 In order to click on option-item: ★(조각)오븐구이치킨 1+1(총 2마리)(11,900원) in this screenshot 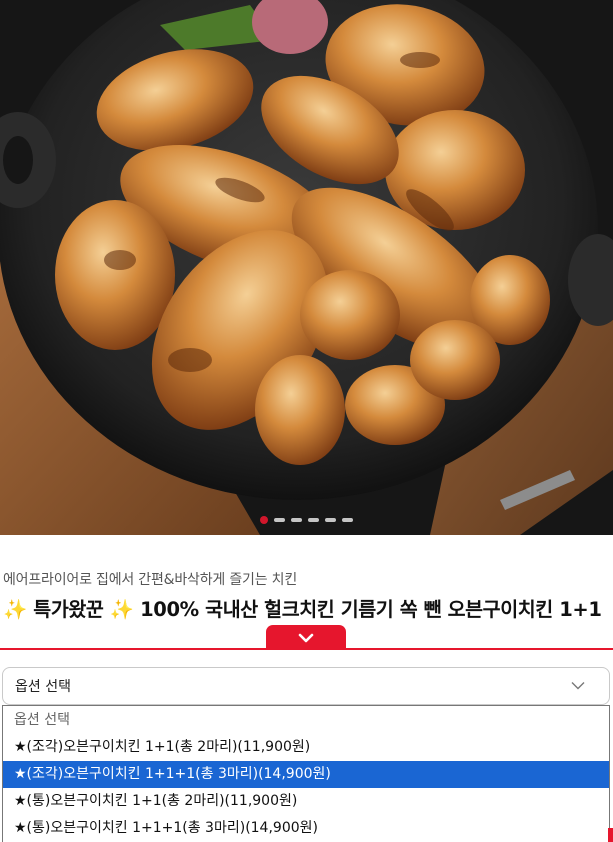, I will do `click(306, 747)`.